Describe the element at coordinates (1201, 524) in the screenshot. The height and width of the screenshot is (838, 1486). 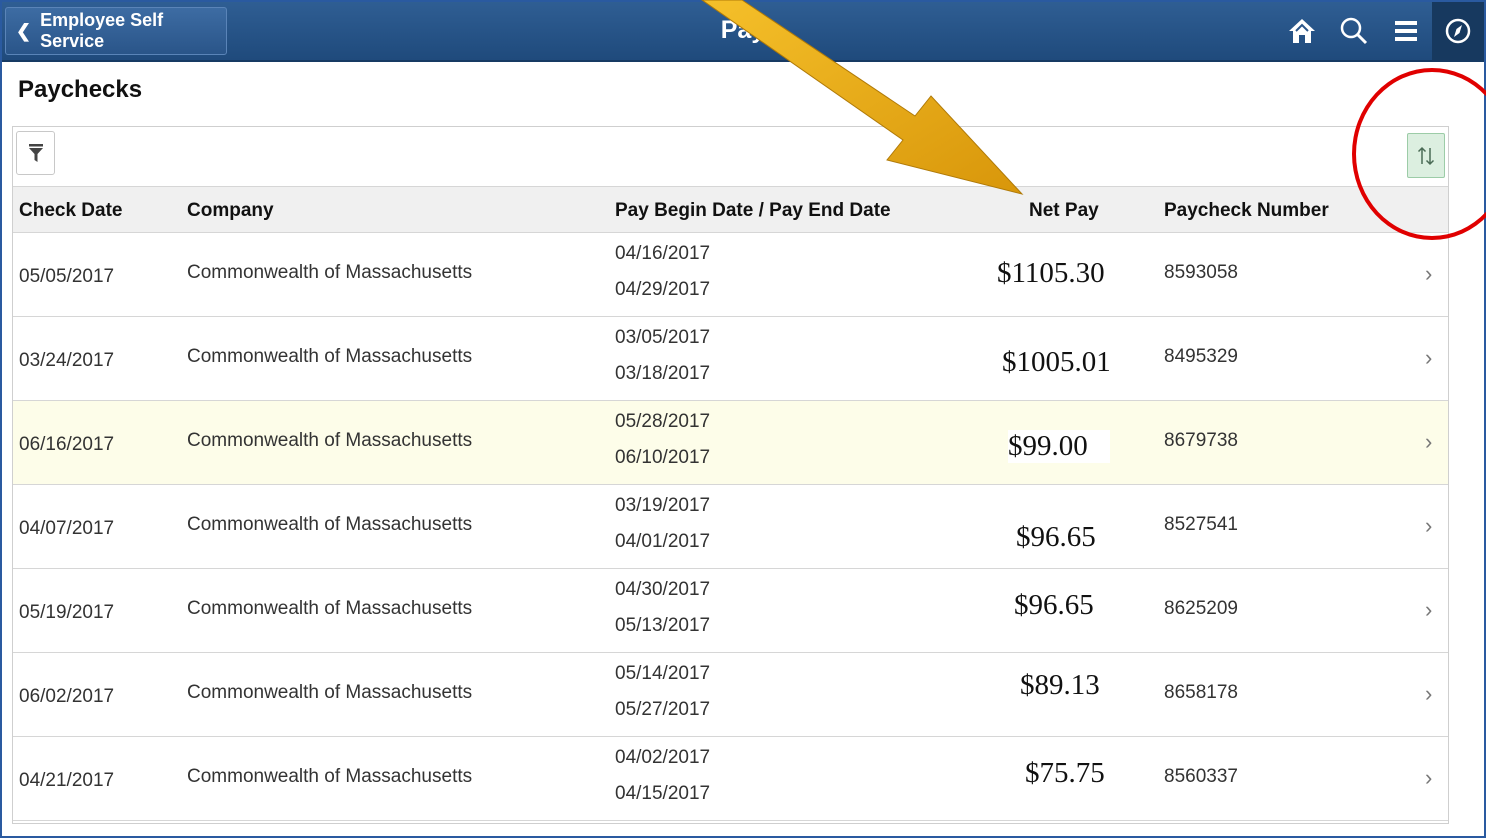
I see `paycheck-number: 8527541` at that location.